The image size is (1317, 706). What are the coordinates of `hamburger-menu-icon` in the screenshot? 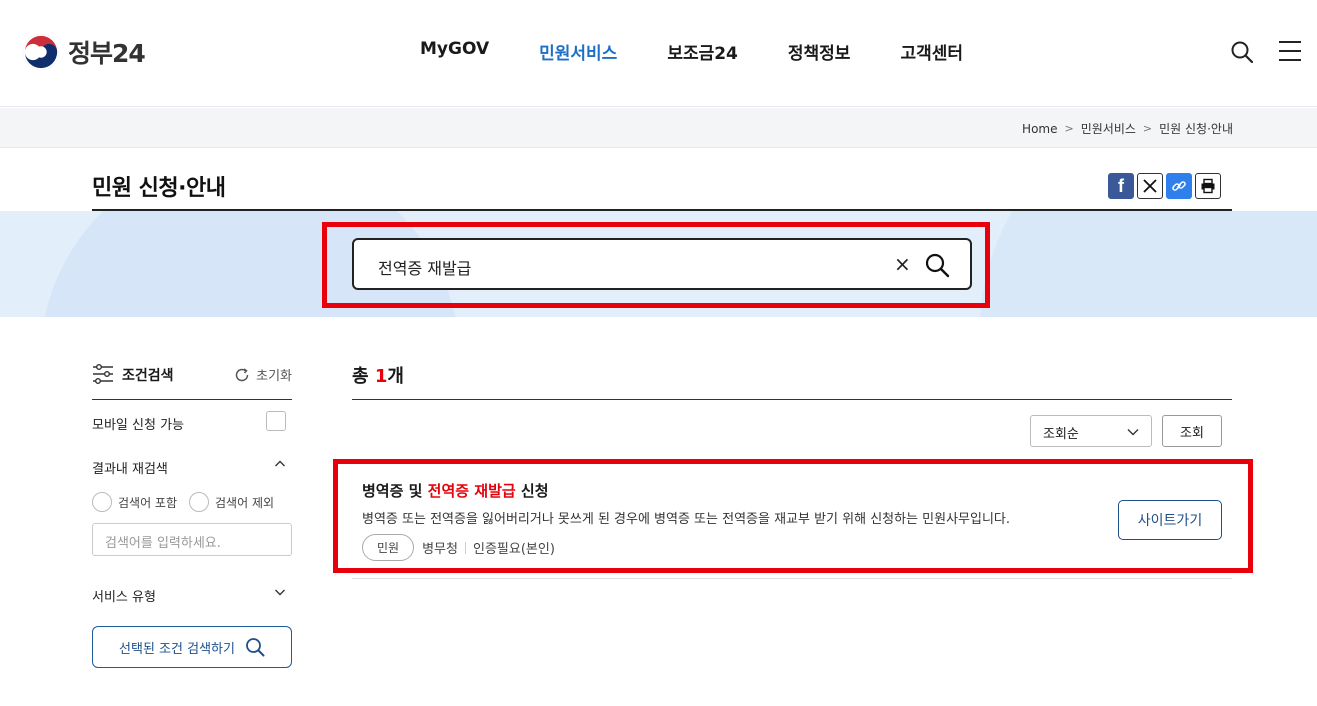 It's located at (1290, 51).